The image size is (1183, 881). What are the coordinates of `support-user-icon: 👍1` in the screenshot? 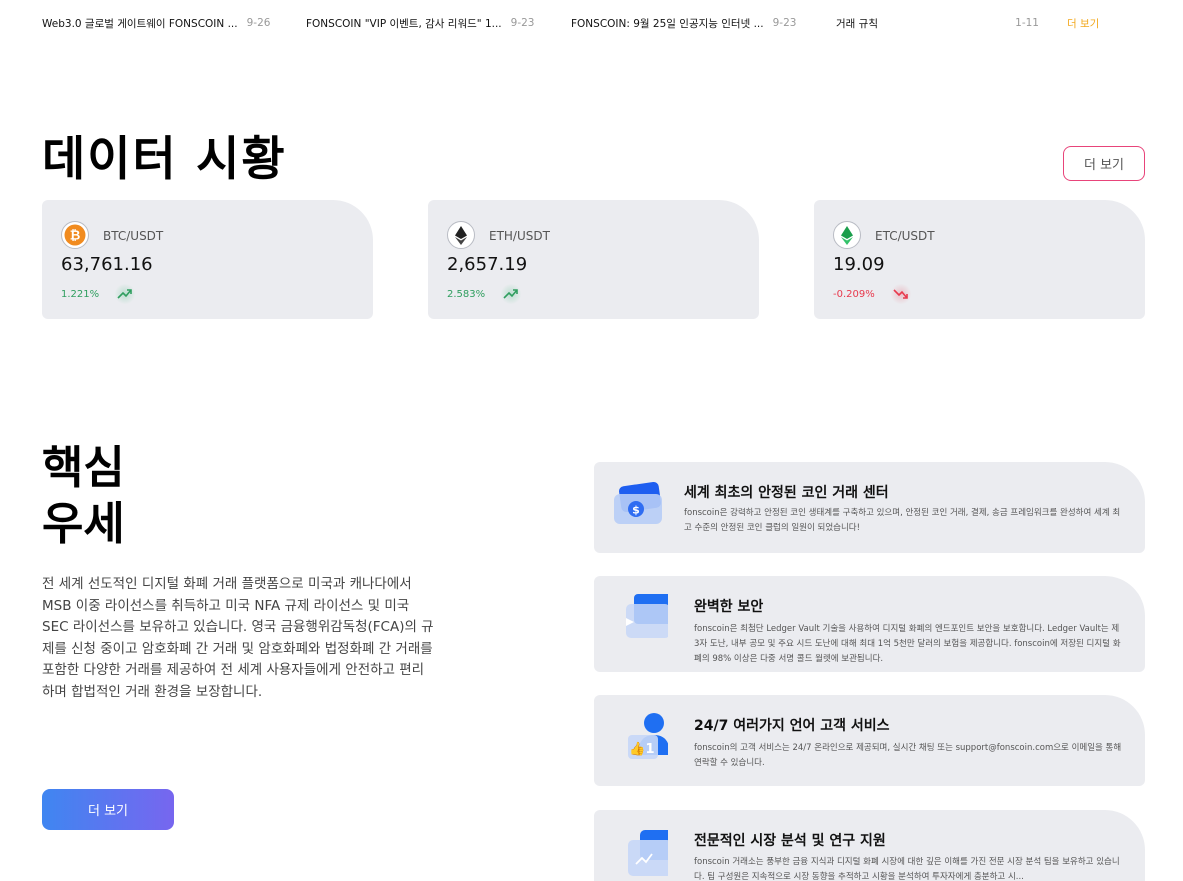 It's located at (640, 737).